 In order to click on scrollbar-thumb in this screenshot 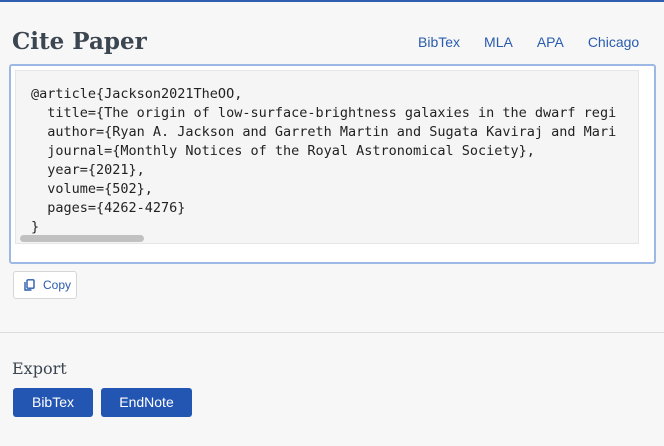, I will do `click(82, 238)`.